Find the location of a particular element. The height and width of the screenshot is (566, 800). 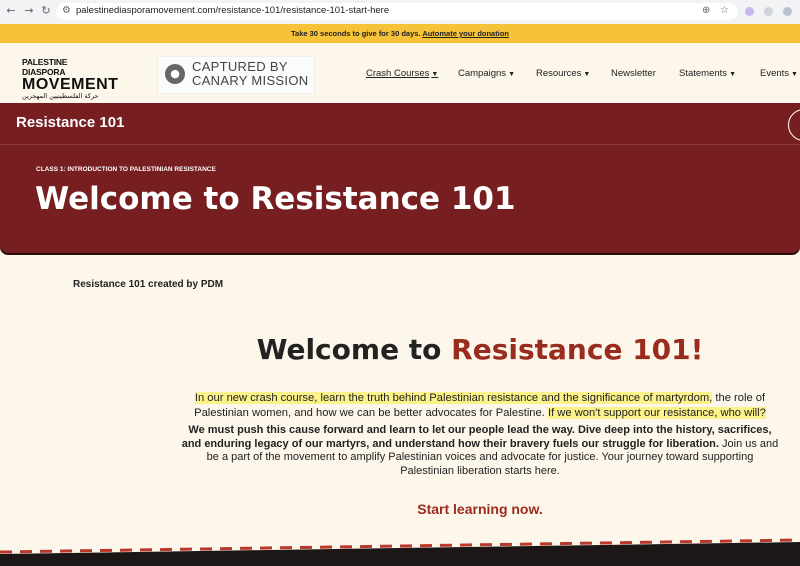

banner-text: Take 30 seconds to give for 30 days. is located at coordinates (356, 33).